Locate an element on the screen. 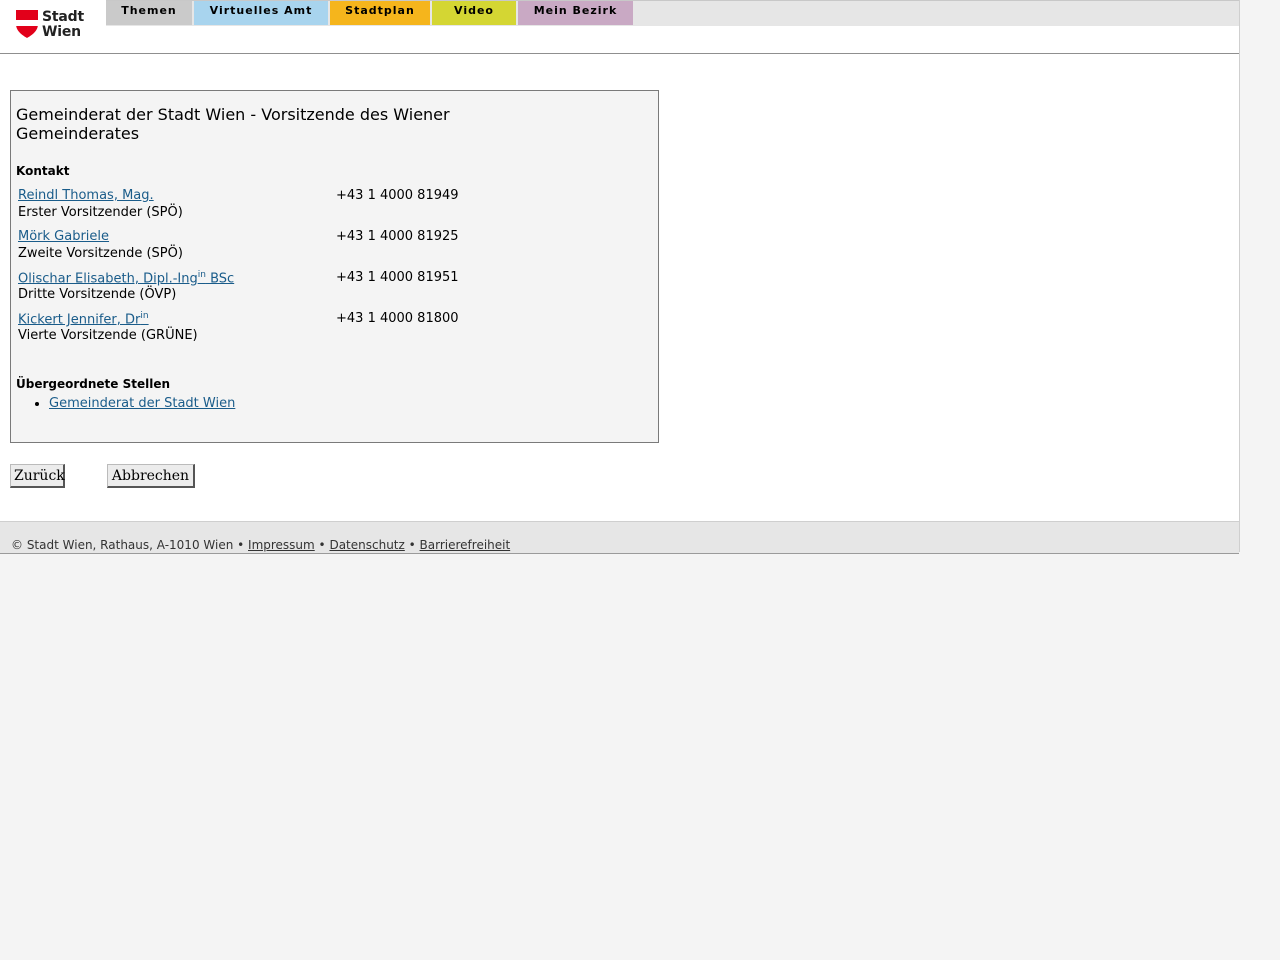 Image resolution: width=1280 pixels, height=960 pixels. contact-role: Vierte Vorsitzende (GRÜNE) is located at coordinates (108, 335).